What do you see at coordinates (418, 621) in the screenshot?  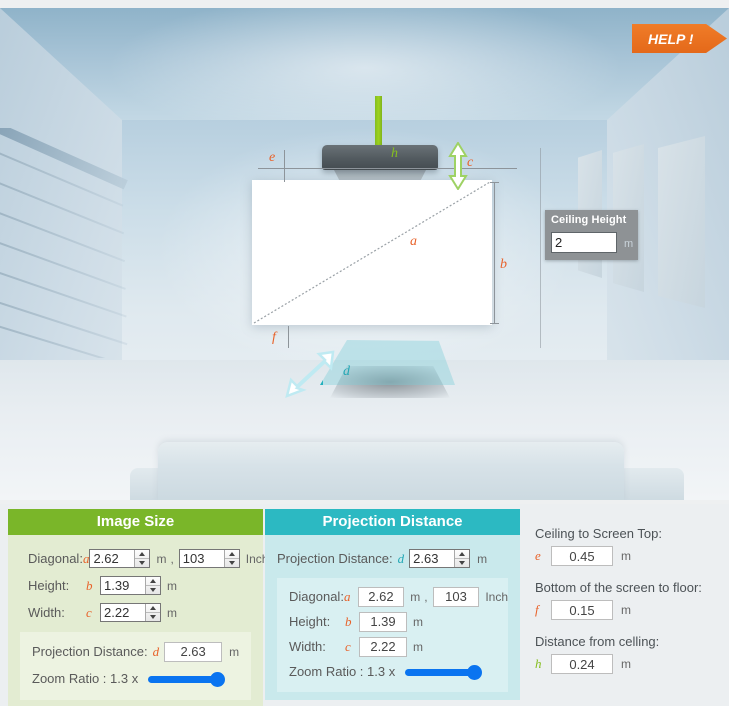 I see `pd-height-unit: m` at bounding box center [418, 621].